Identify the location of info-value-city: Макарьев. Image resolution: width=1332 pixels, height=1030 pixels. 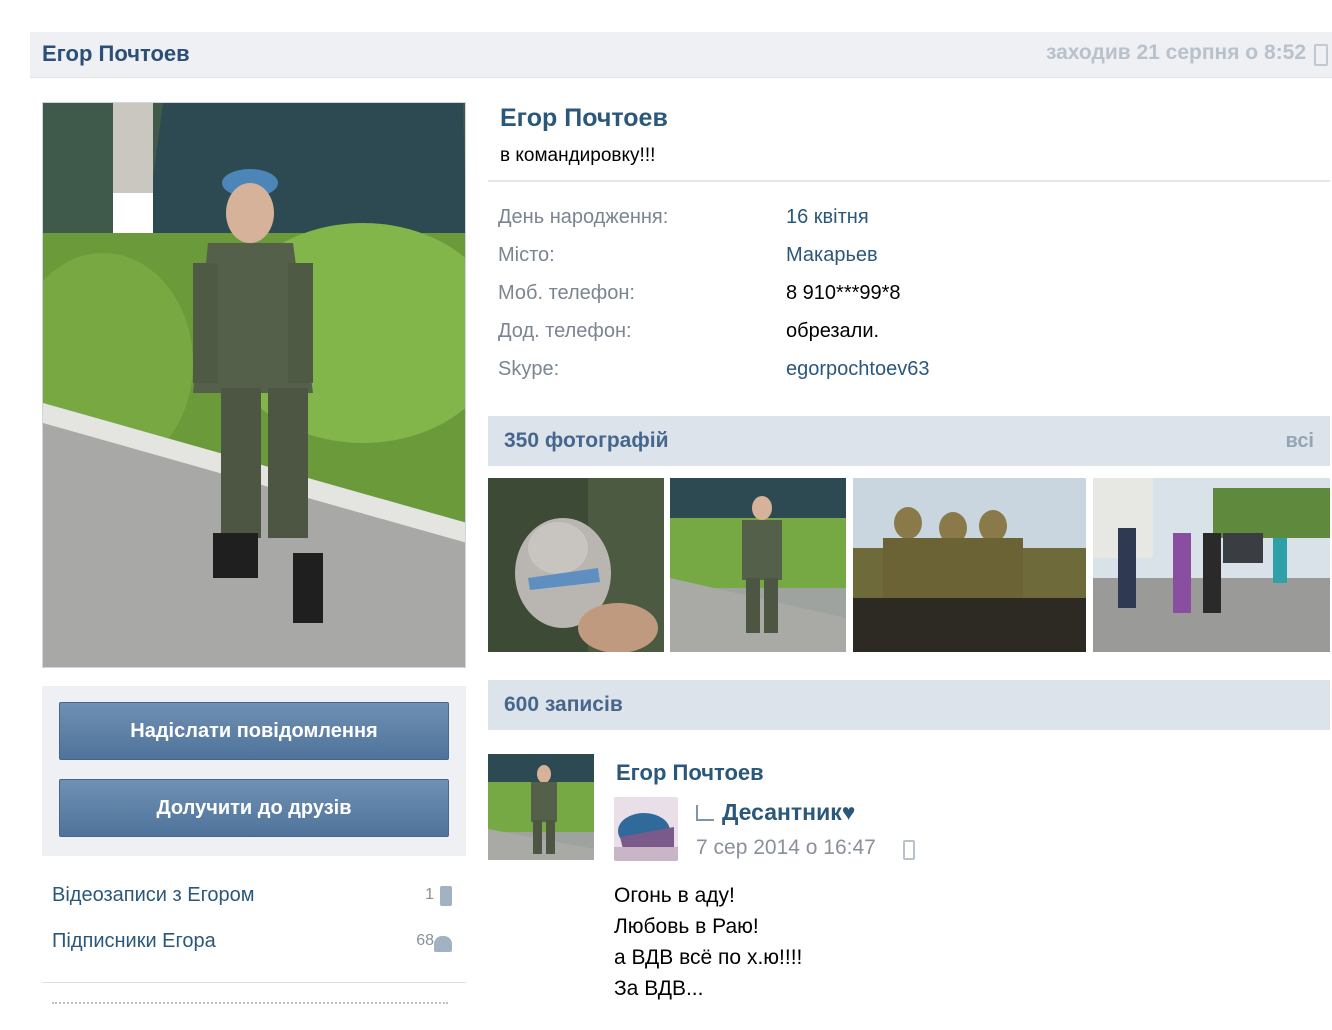
(832, 255).